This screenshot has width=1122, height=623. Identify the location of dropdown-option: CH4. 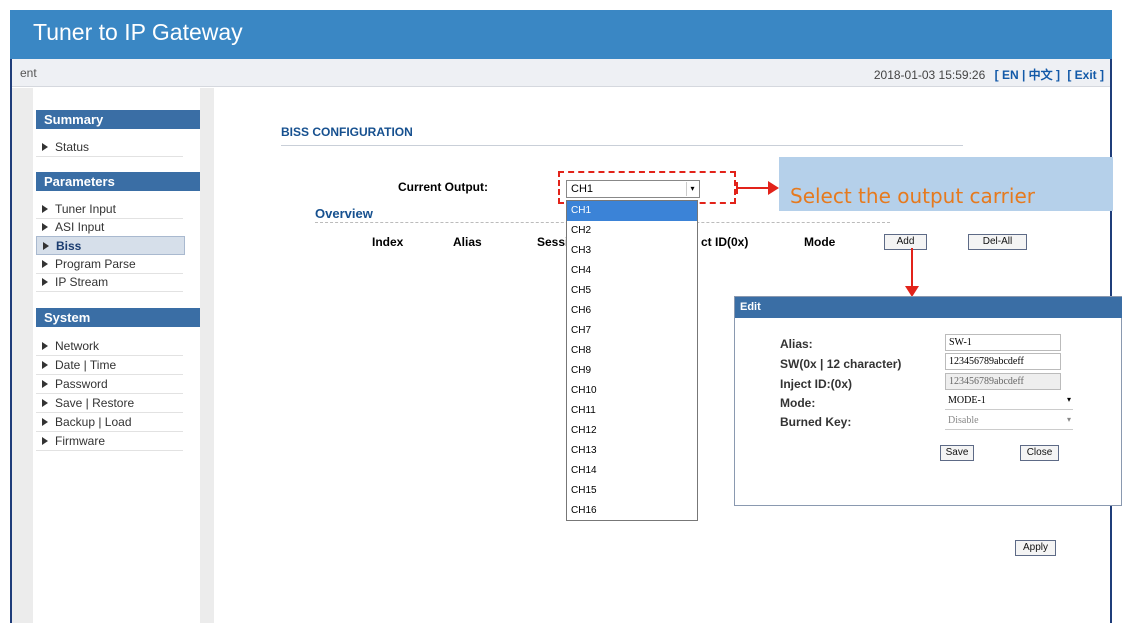
(632, 271).